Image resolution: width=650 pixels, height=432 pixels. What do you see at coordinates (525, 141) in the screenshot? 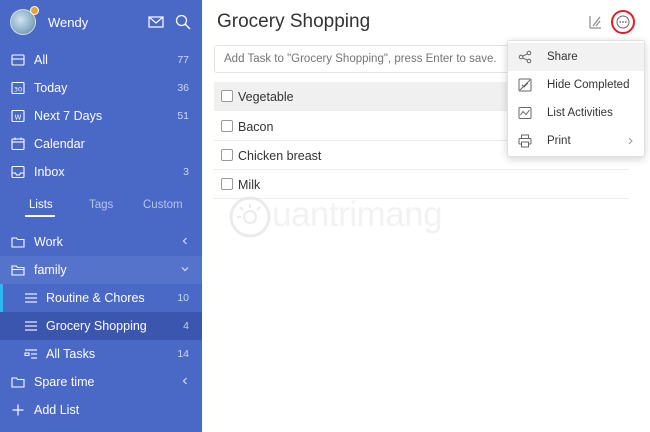
I see `printer-icon` at bounding box center [525, 141].